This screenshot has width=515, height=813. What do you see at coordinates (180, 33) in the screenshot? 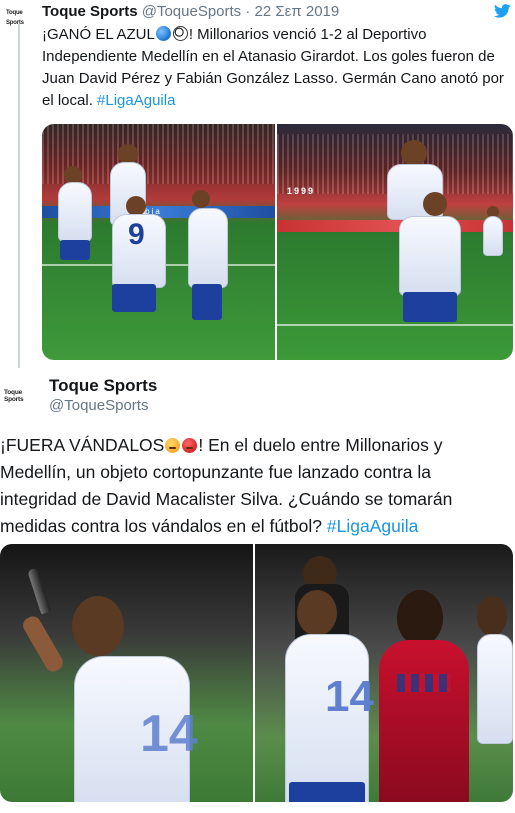
I see `soccer-ball-icon` at bounding box center [180, 33].